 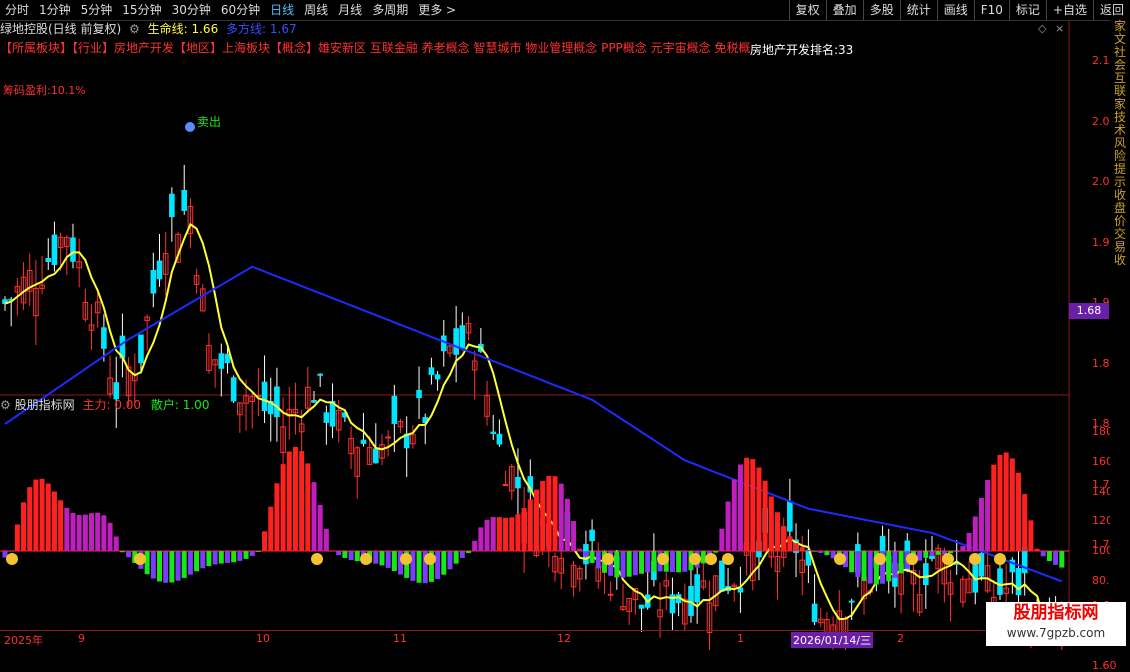 I want to click on date-label: 10, so click(x=263, y=638).